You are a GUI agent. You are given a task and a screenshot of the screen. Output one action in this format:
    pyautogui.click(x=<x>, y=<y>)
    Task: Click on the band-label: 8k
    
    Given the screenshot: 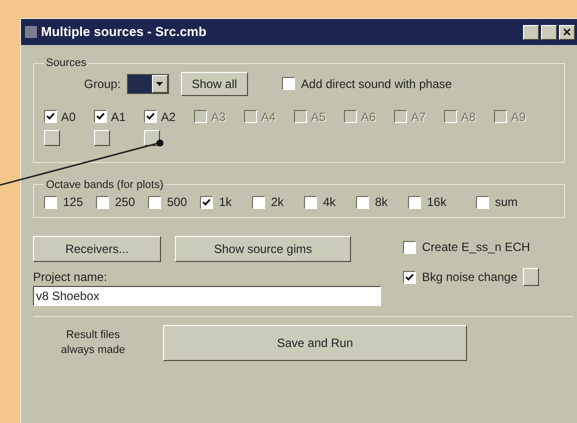 What is the action you would take?
    pyautogui.click(x=381, y=202)
    